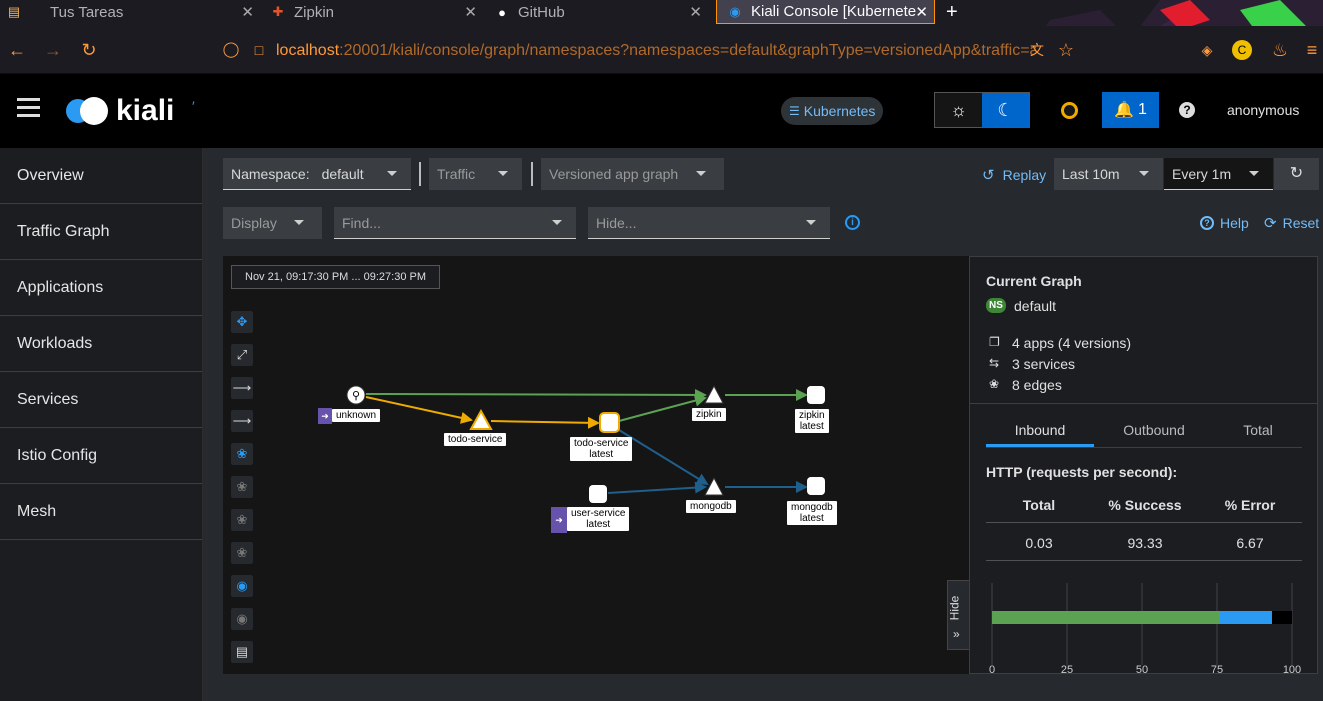 The width and height of the screenshot is (1323, 701). I want to click on reset-button: ⟳ Reset, so click(1291, 223).